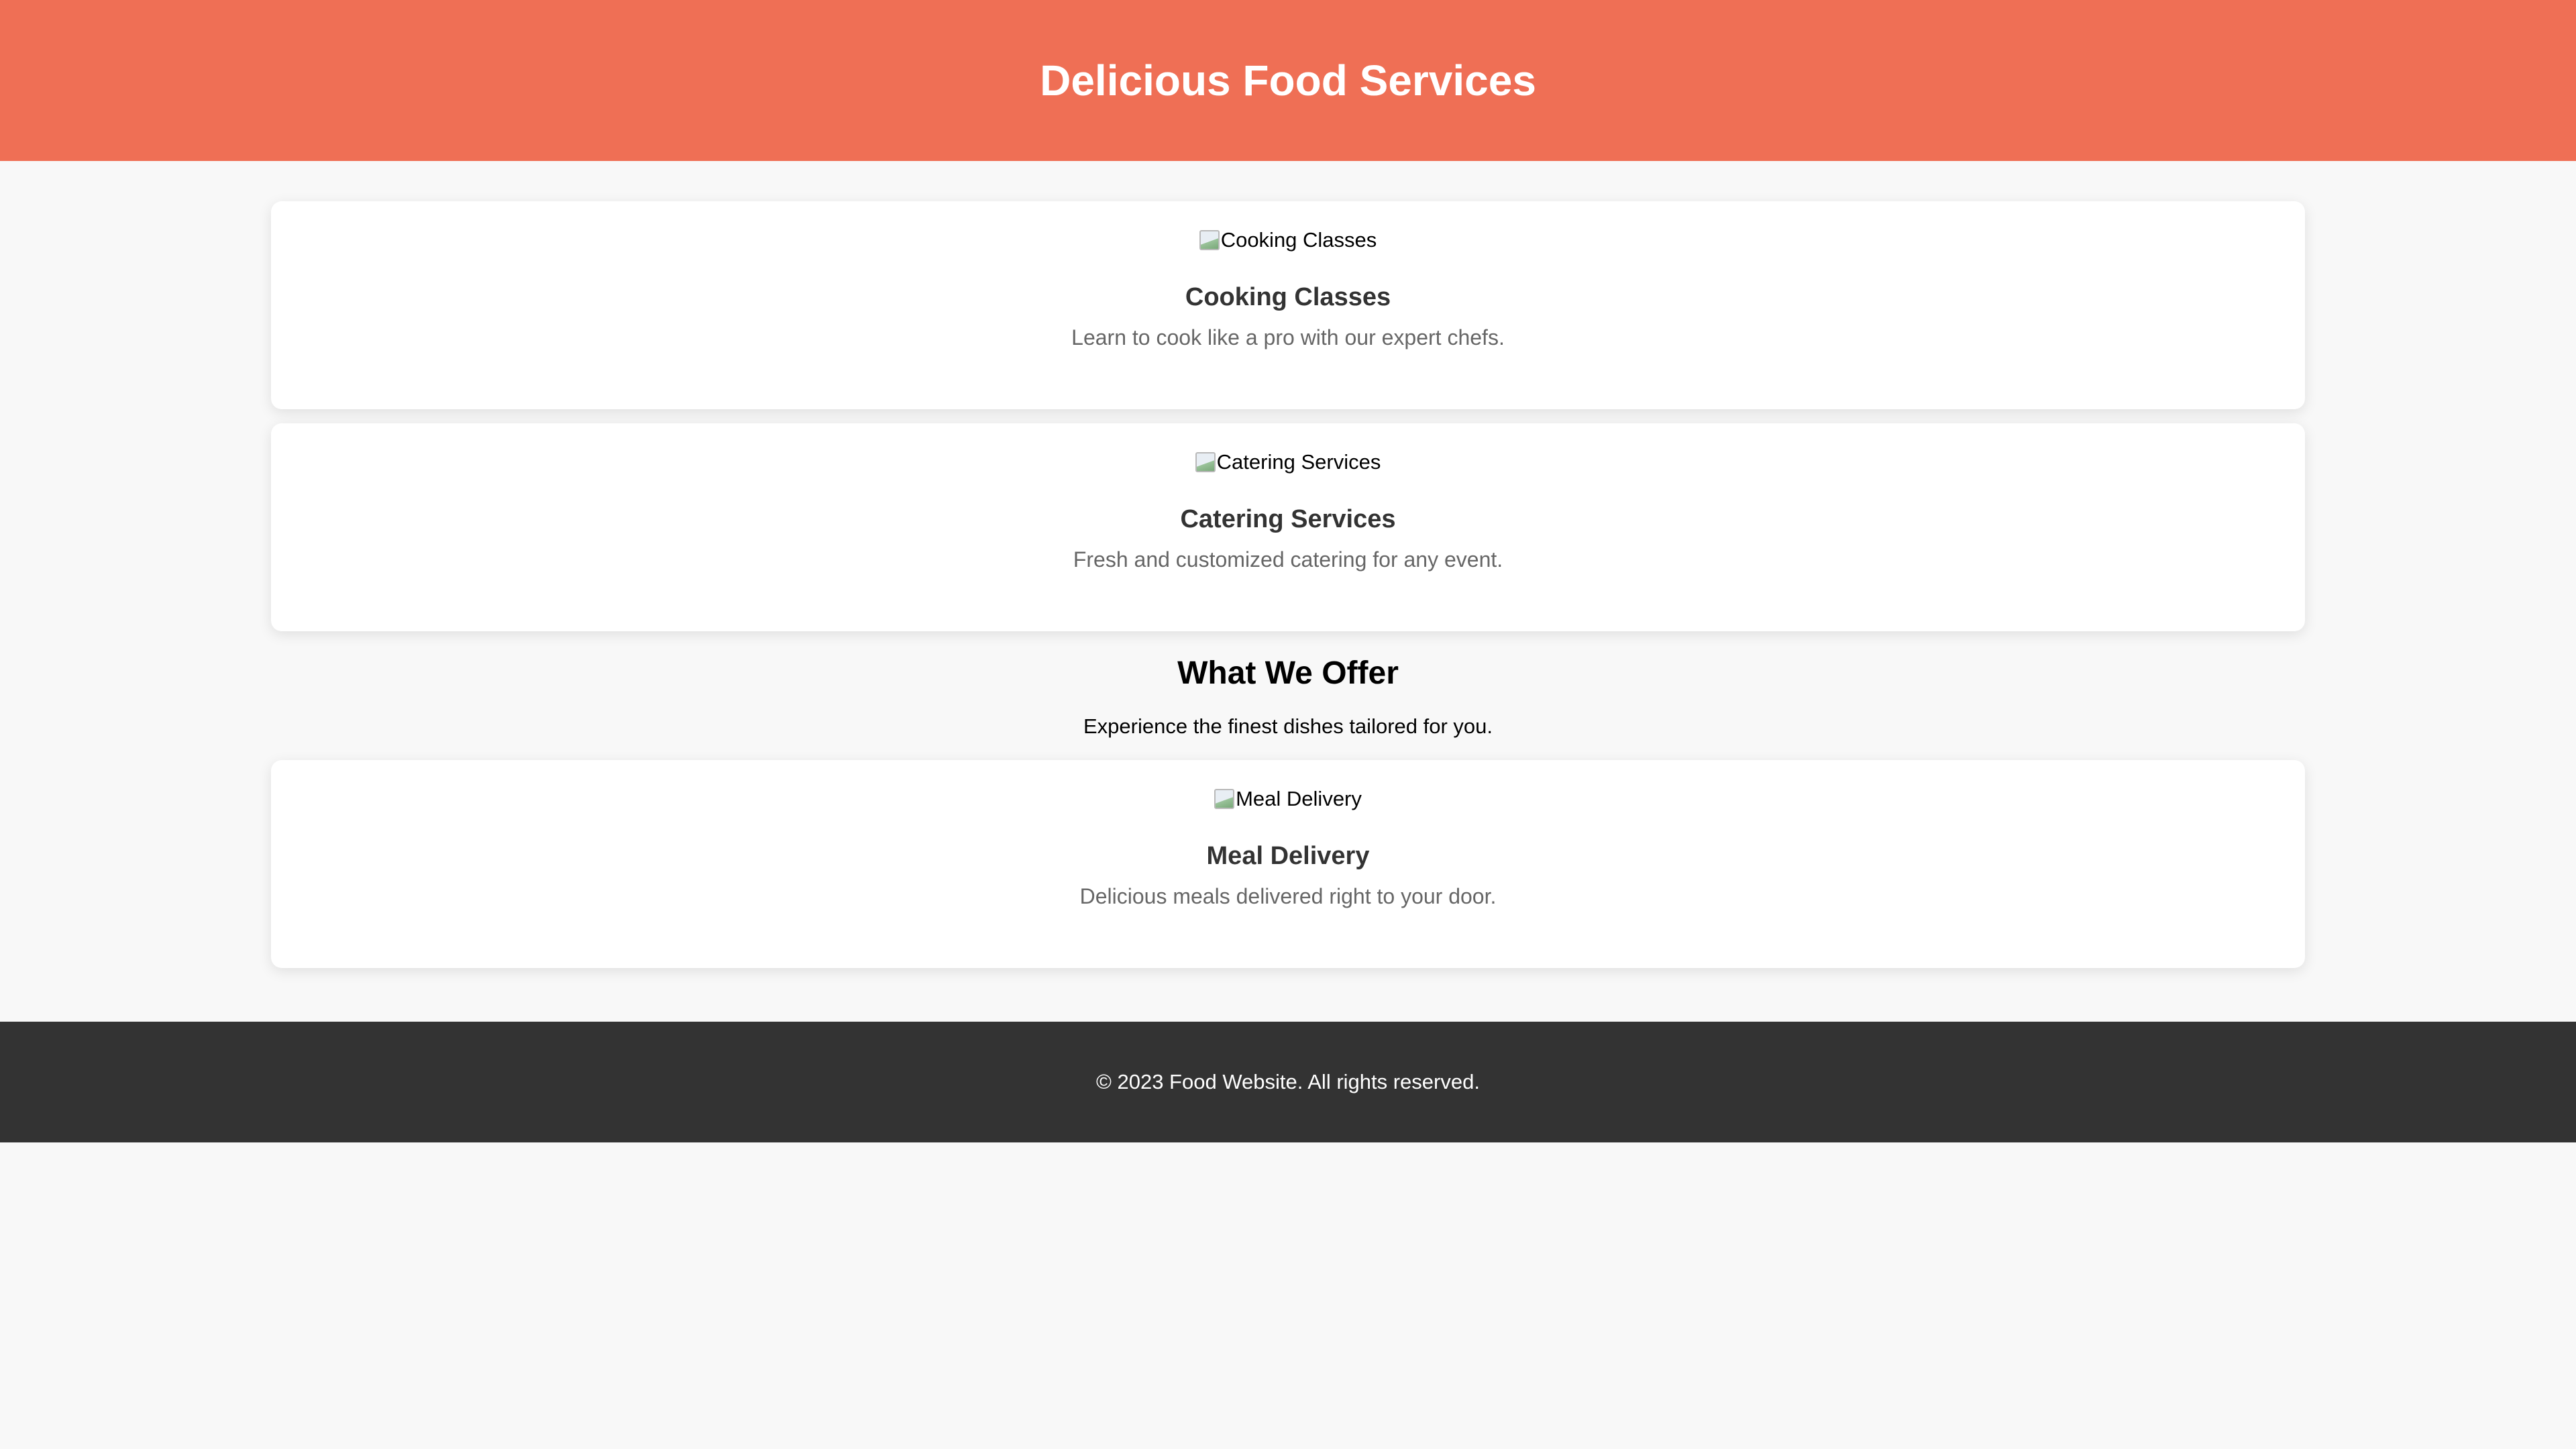  Describe the element at coordinates (1288, 519) in the screenshot. I see `service-title: Catering Services` at that location.